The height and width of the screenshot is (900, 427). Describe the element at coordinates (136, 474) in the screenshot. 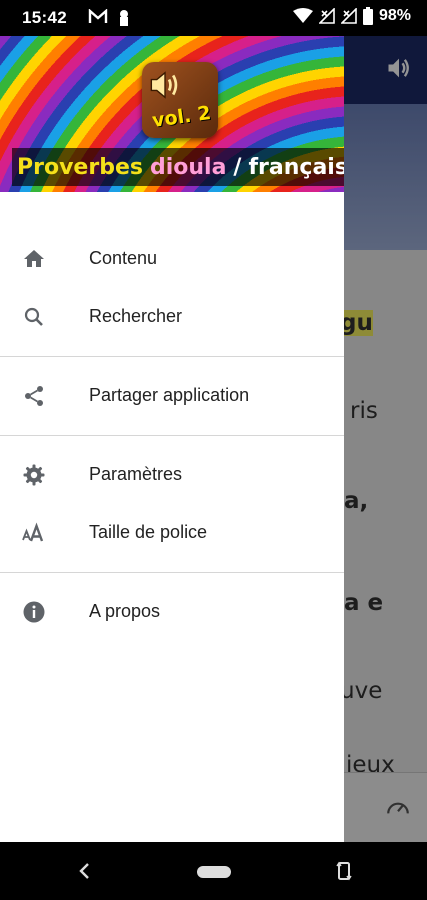

I see `menu-item-label: Paramètres` at that location.